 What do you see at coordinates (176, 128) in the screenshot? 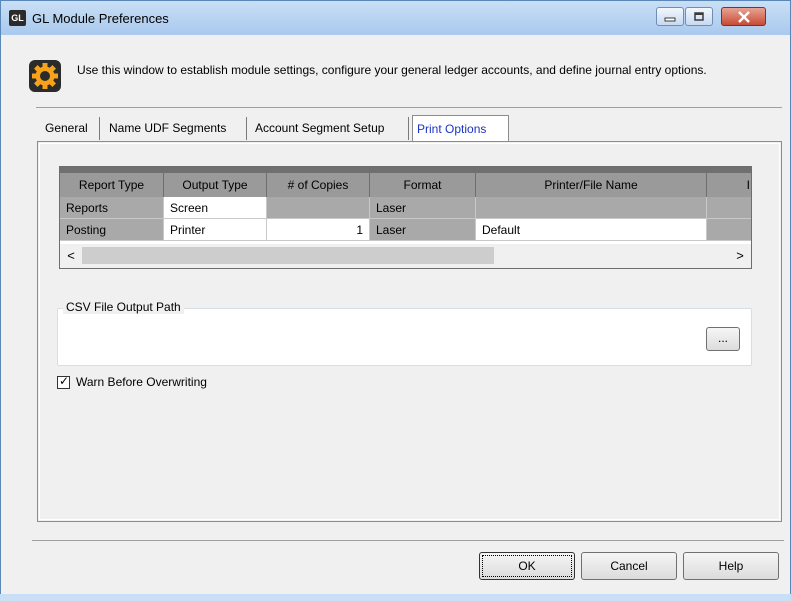
I see `tab-name-udf-segments: Name UDF Segments` at bounding box center [176, 128].